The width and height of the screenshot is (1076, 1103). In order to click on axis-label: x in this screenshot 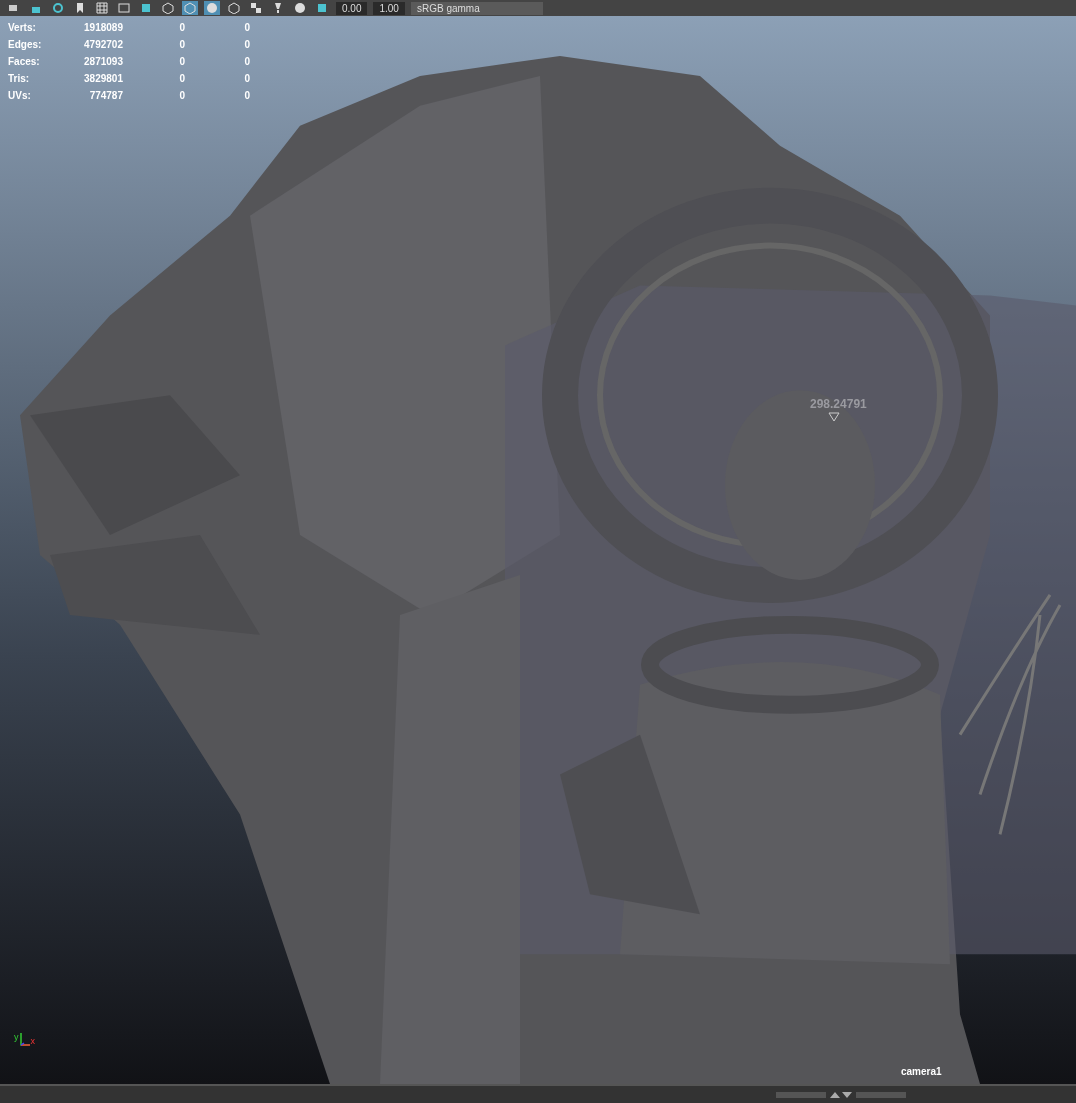, I will do `click(32, 1041)`.